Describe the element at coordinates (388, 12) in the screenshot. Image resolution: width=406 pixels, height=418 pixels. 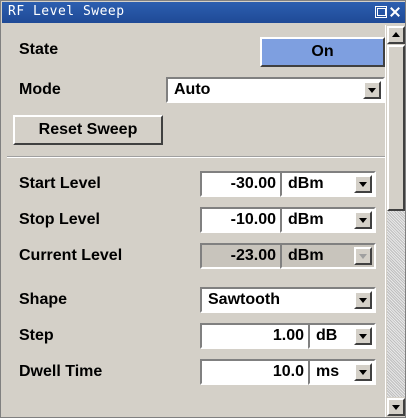
I see `title-buttons` at that location.